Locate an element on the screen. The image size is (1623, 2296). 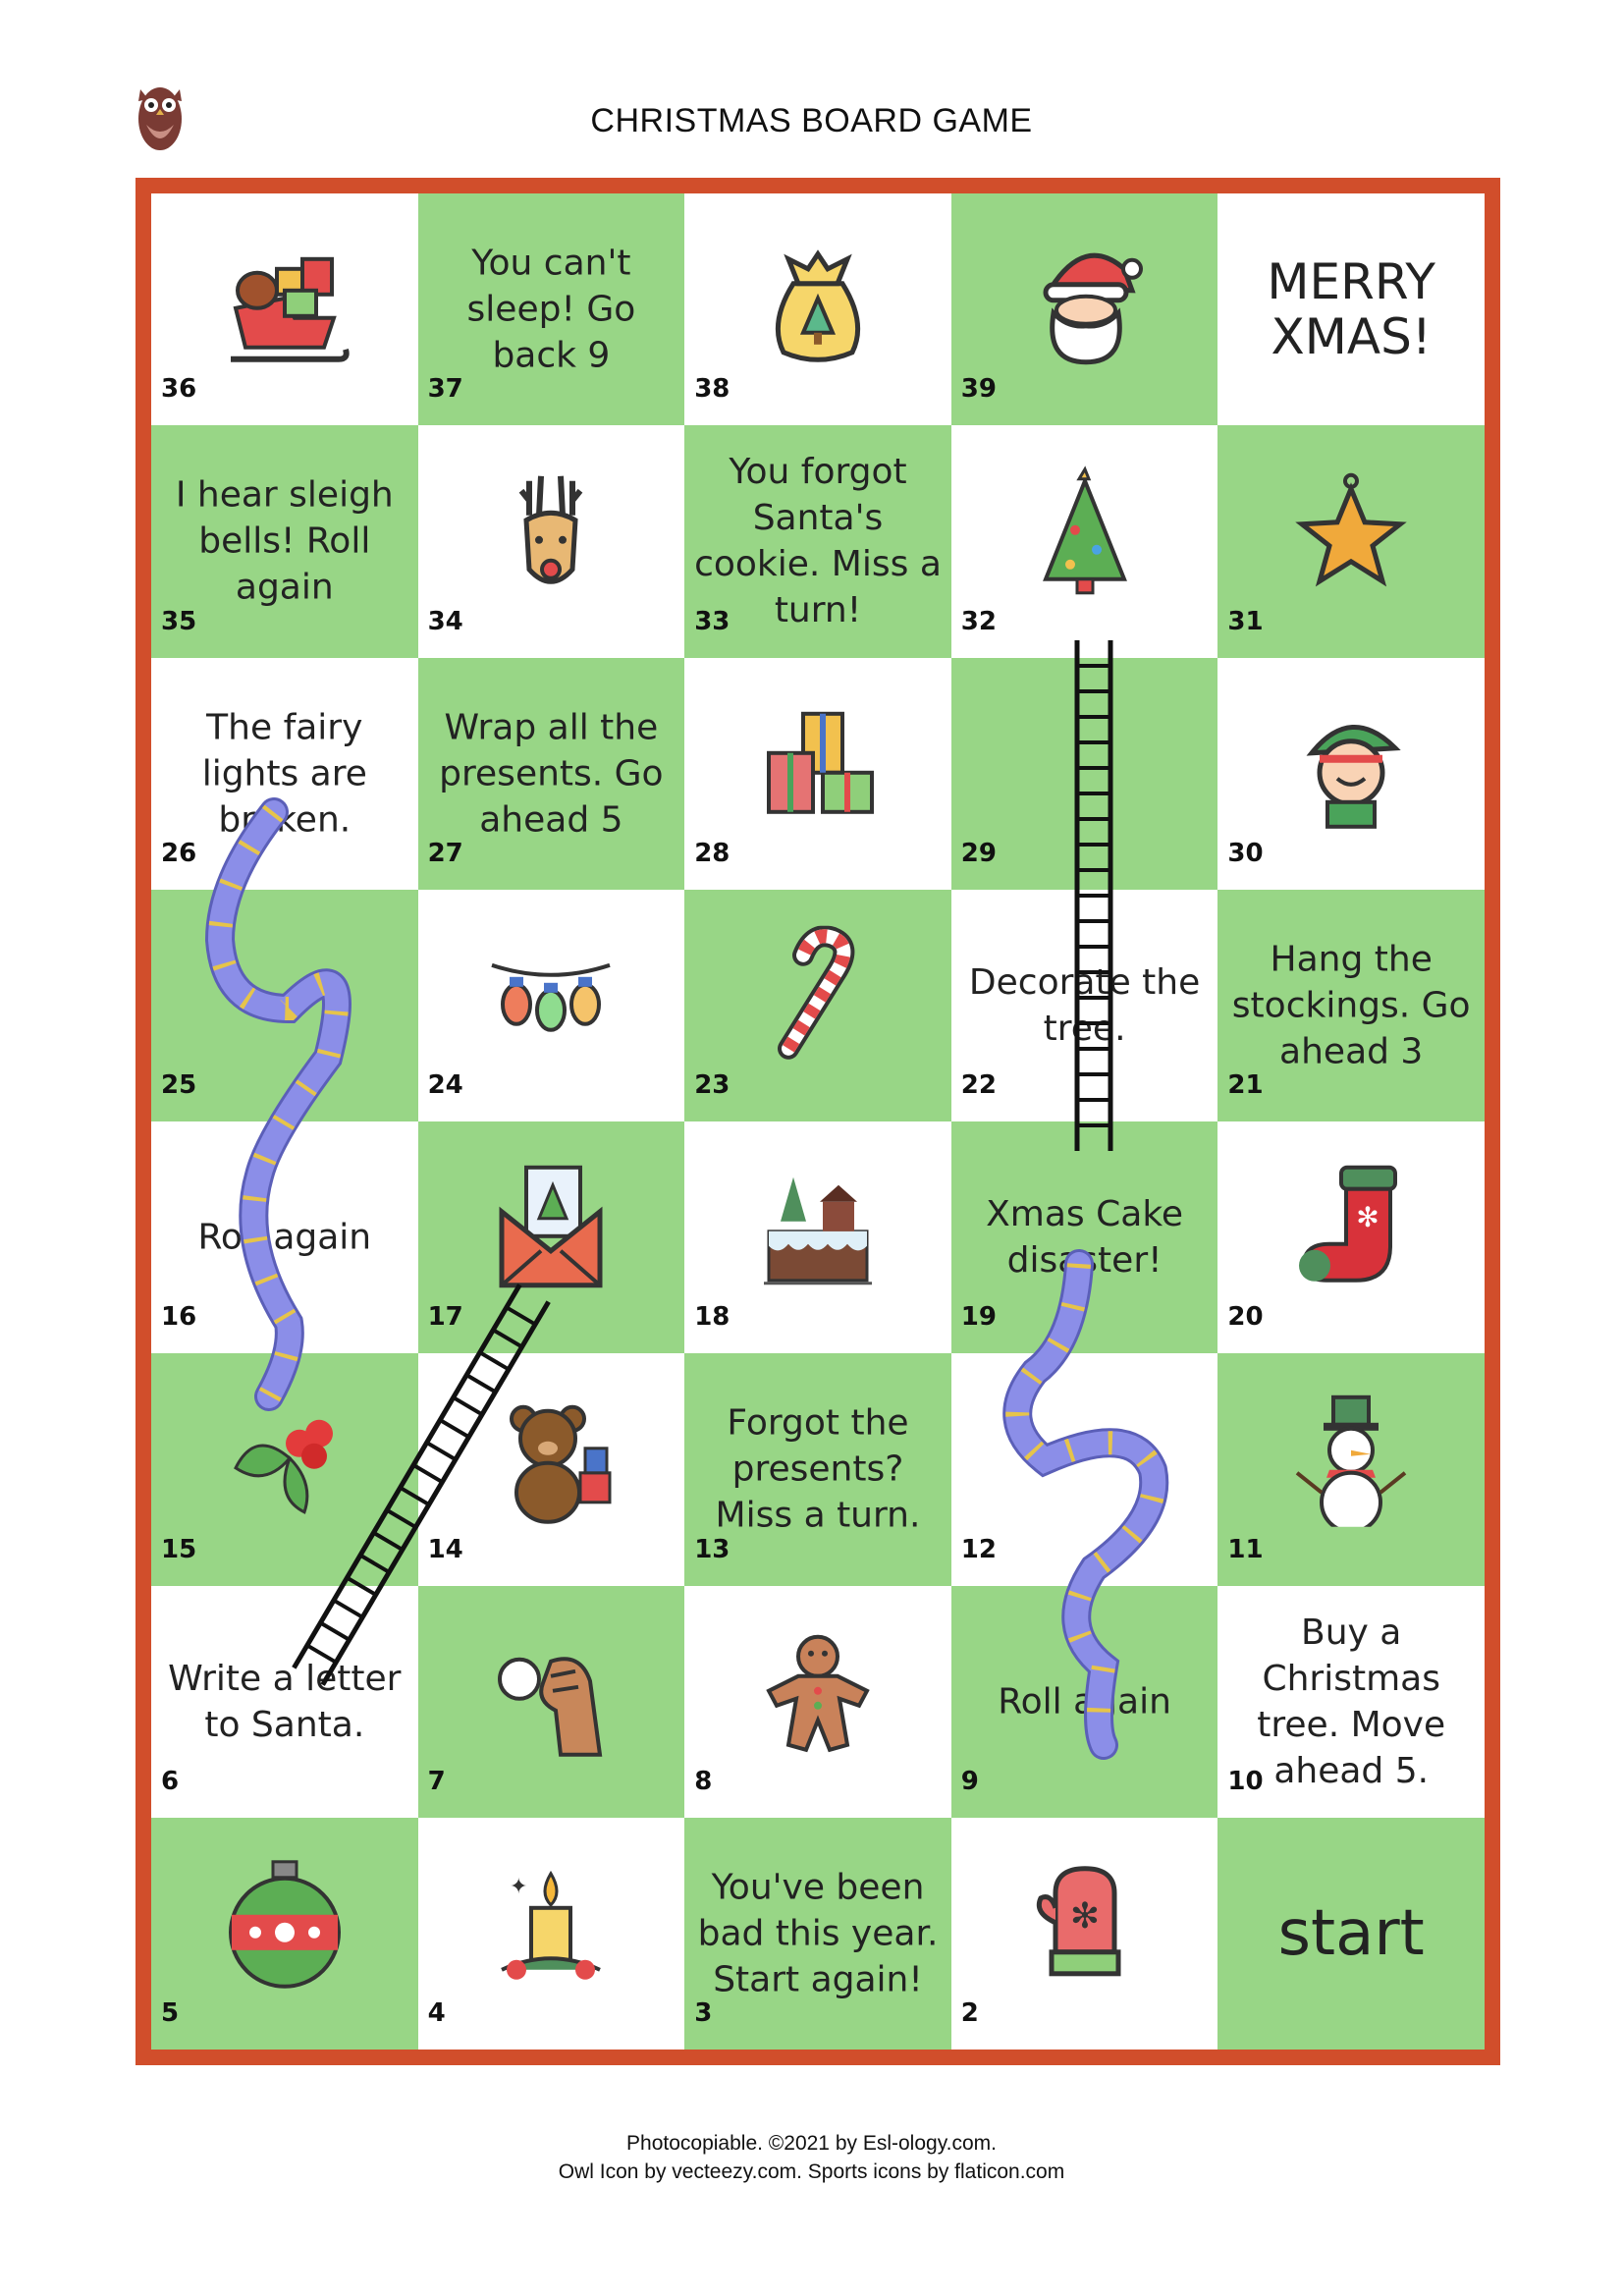
board-square: 14 is located at coordinates (551, 1469).